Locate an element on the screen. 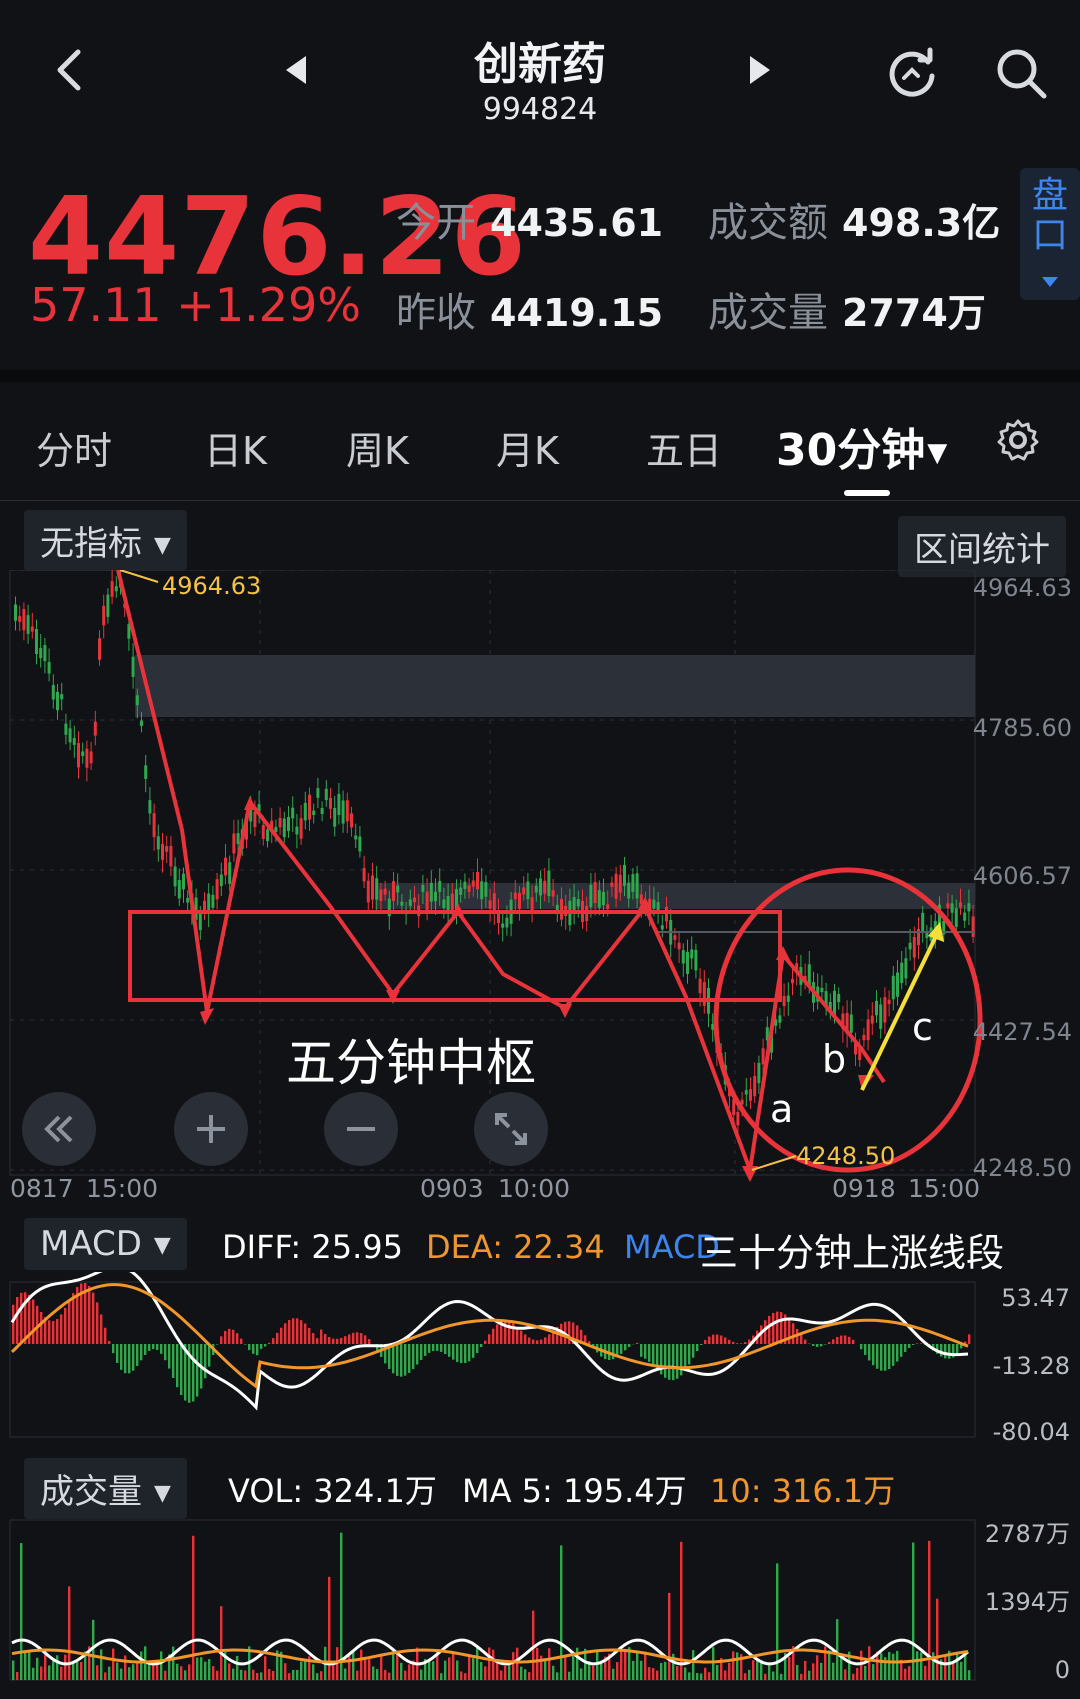 The image size is (1080, 1699). macd-dropdown: MACD ▼ is located at coordinates (105, 1244).